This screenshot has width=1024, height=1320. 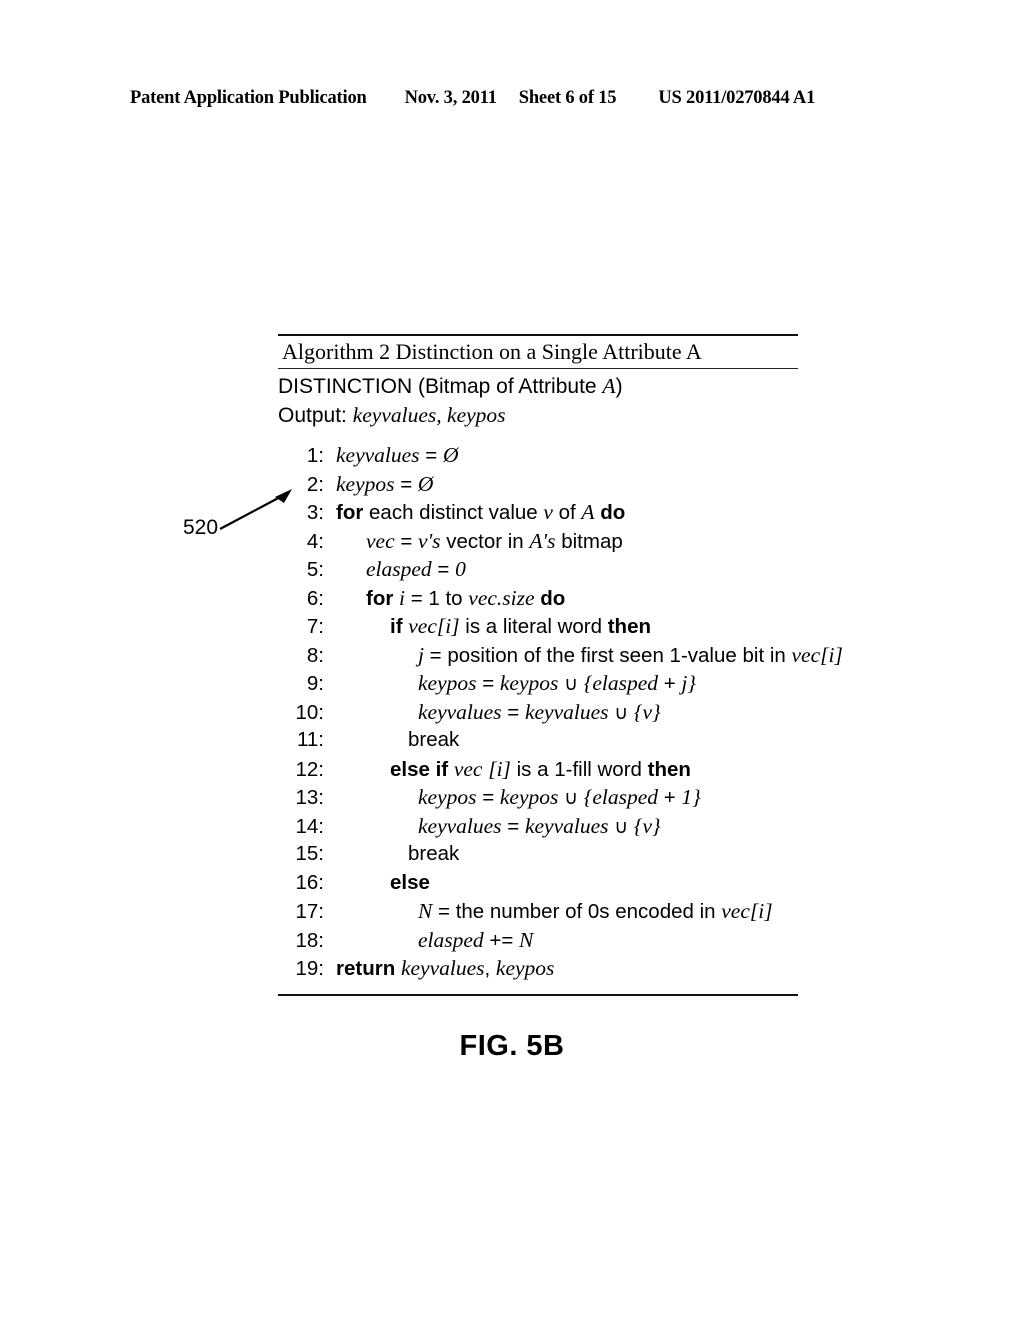 I want to click on algorithm-line: 3: for each distinct value v of A do, so click(x=538, y=514).